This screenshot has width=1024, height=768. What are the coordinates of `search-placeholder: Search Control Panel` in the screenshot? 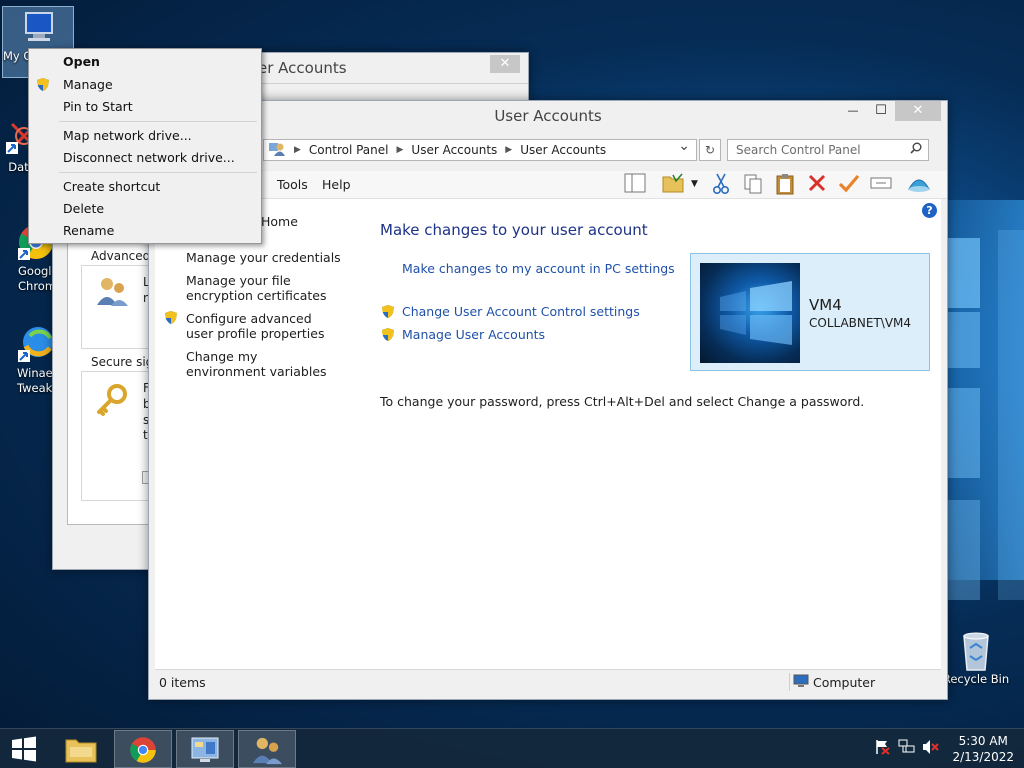 It's located at (798, 150).